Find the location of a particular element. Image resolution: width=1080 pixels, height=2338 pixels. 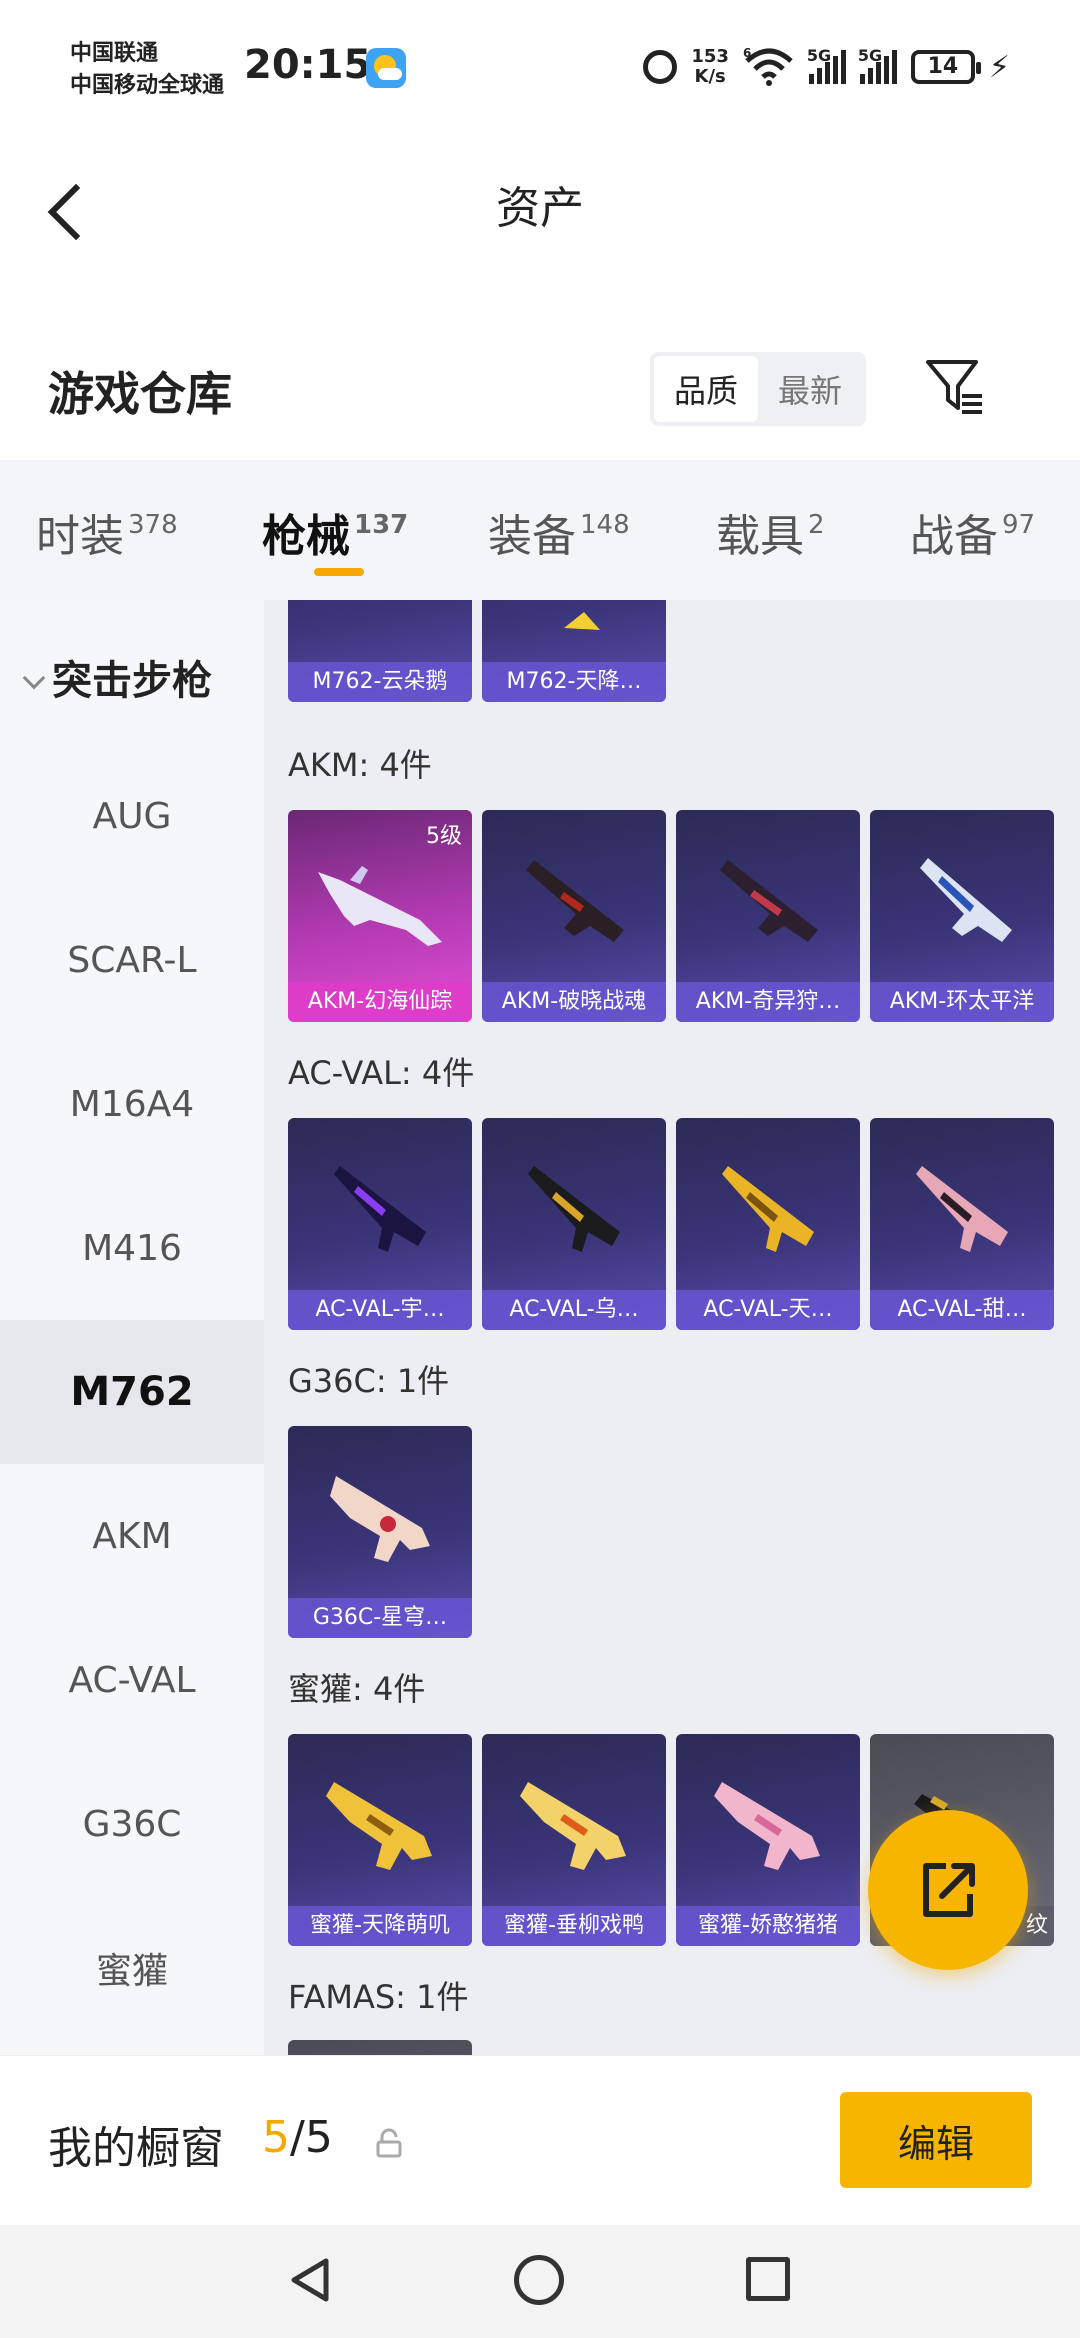

net-speed: 153 K/s is located at coordinates (710, 67).